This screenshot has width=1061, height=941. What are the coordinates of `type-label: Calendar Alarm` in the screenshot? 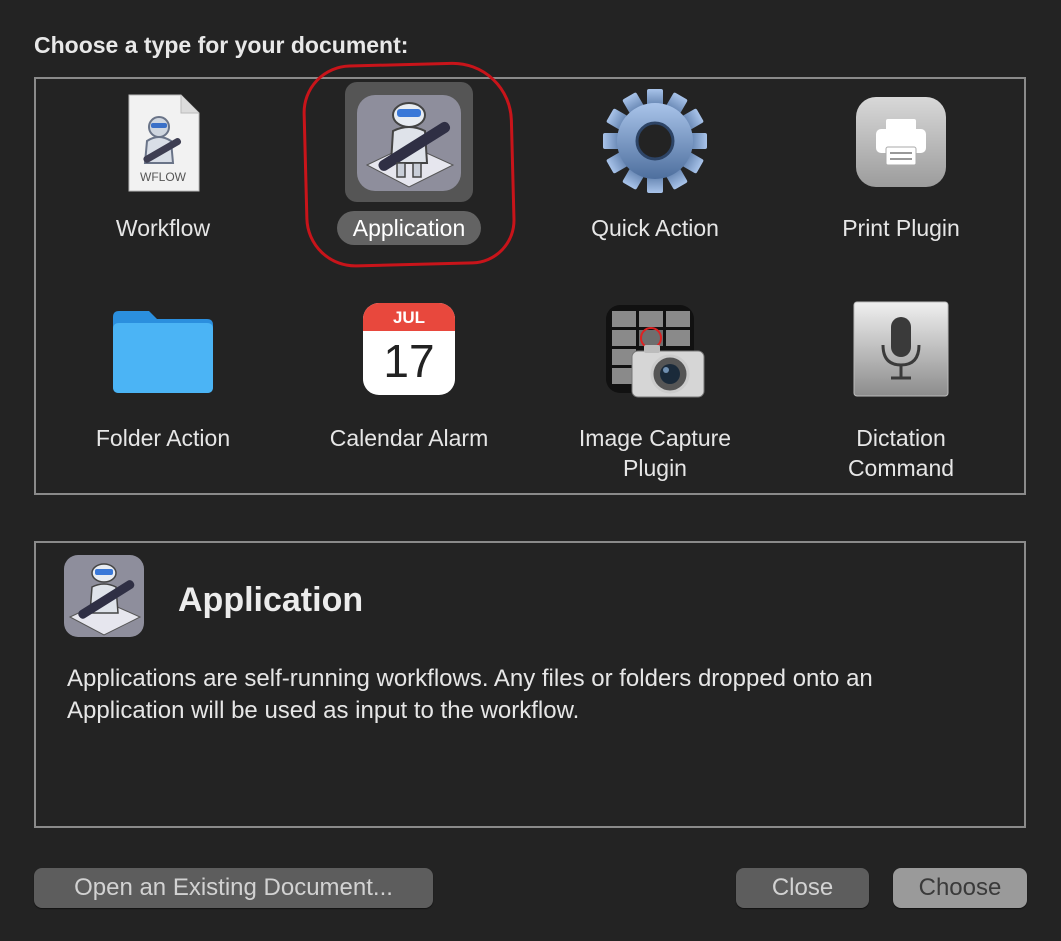 It's located at (409, 438).